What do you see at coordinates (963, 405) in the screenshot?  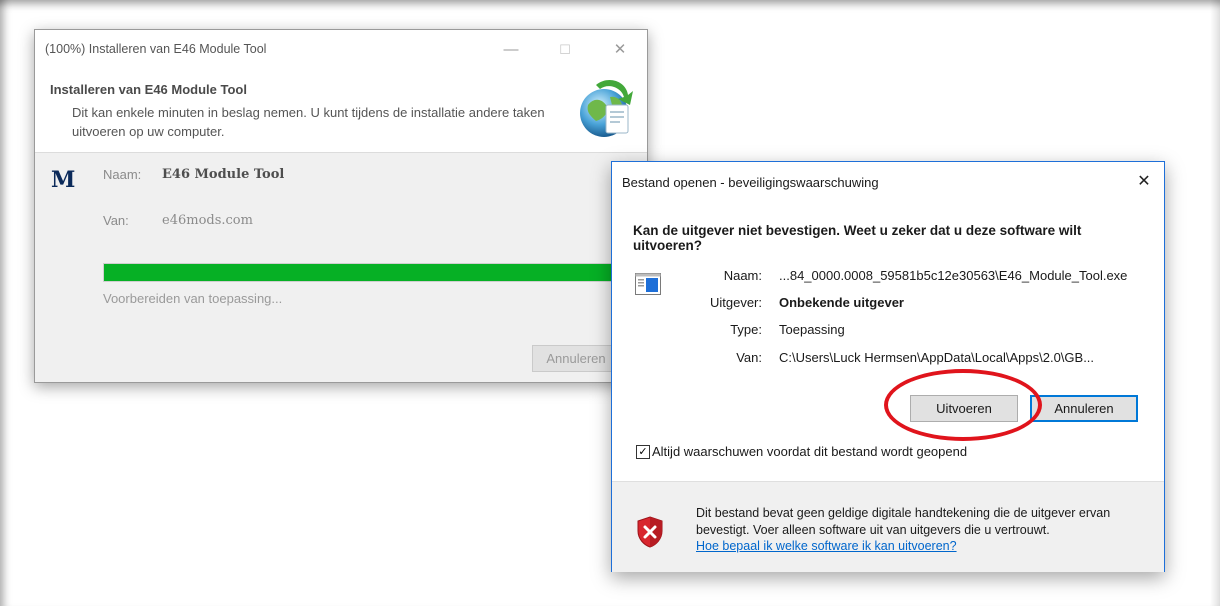 I see `highlight-circle` at bounding box center [963, 405].